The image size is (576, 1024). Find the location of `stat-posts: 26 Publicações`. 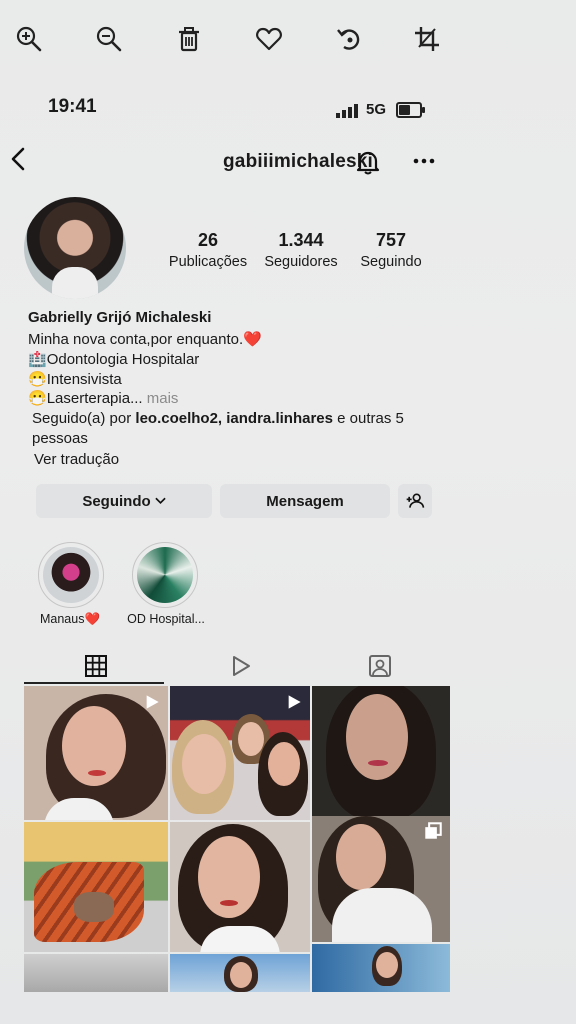

stat-posts: 26 Publicações is located at coordinates (208, 250).